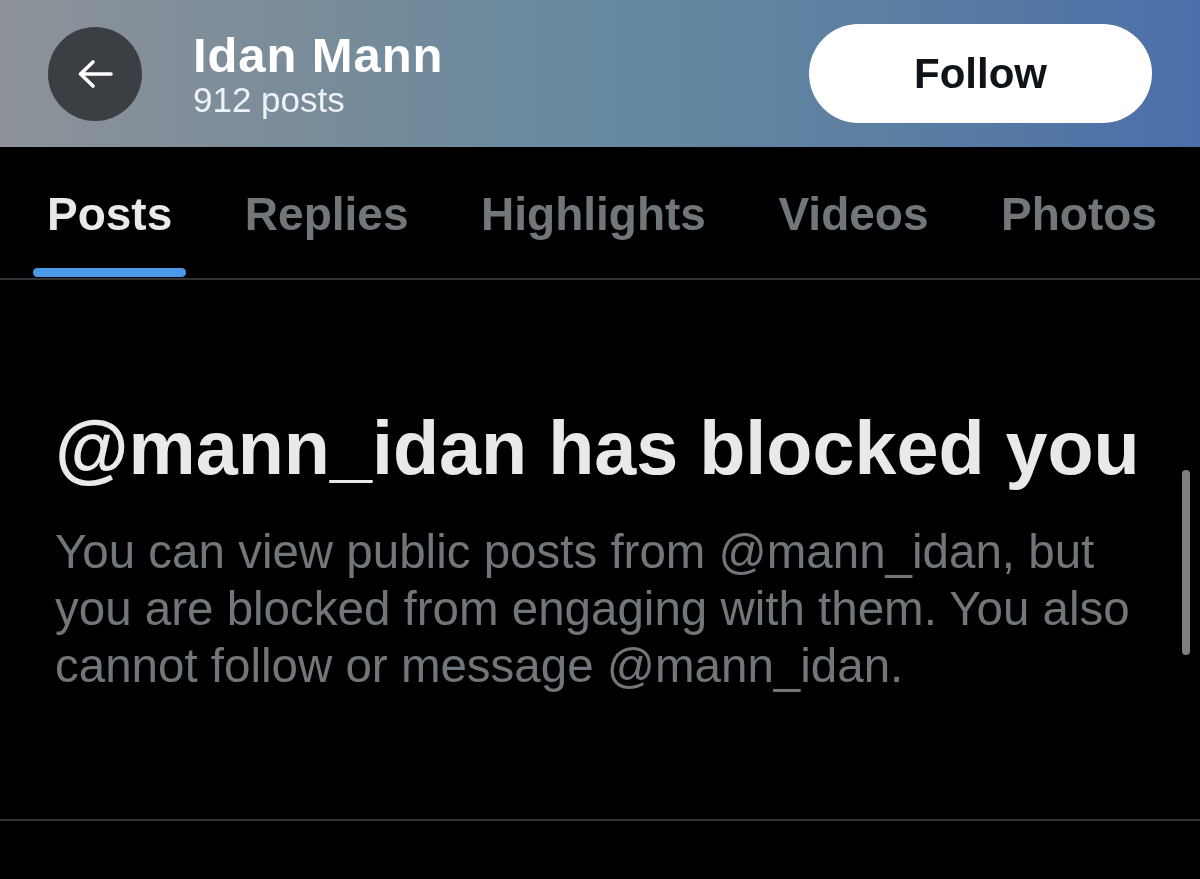 This screenshot has width=1200, height=879. What do you see at coordinates (853, 212) in the screenshot?
I see `profile-tab: Videos` at bounding box center [853, 212].